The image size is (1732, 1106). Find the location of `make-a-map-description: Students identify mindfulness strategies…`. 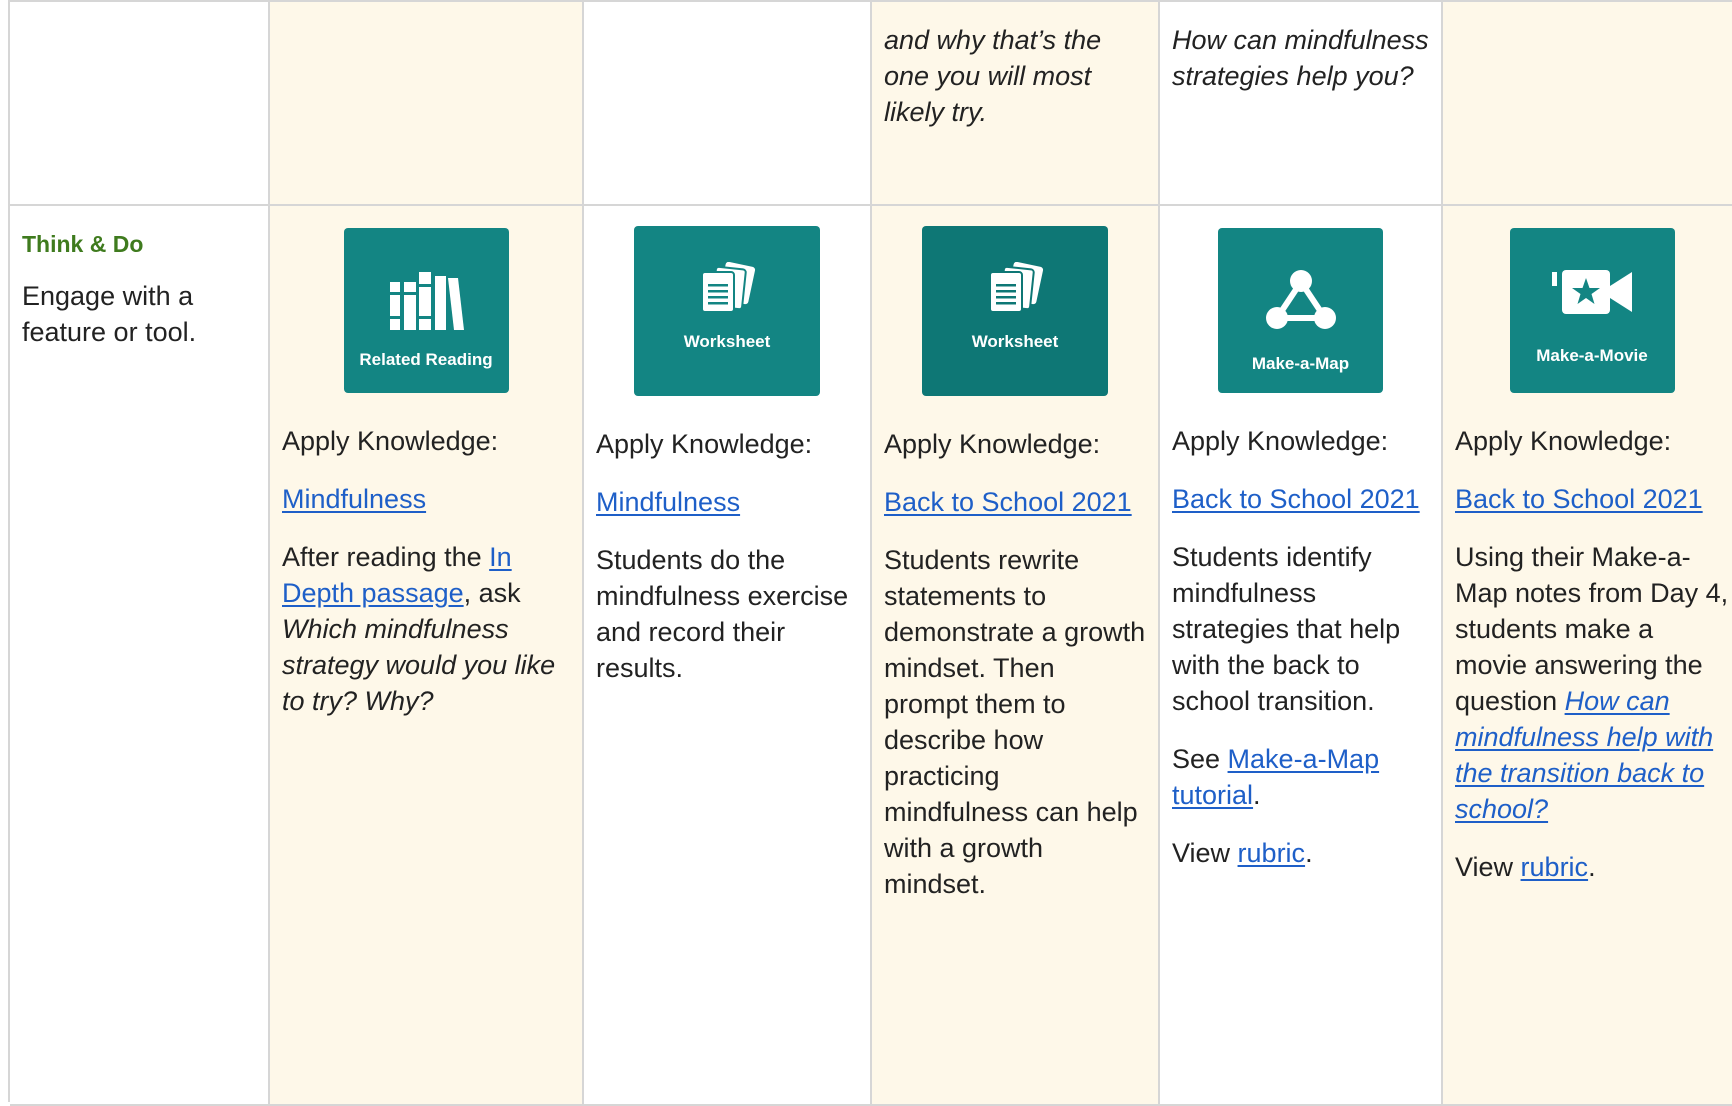

make-a-map-description: Students identify mindfulness strategies… is located at coordinates (1286, 629).